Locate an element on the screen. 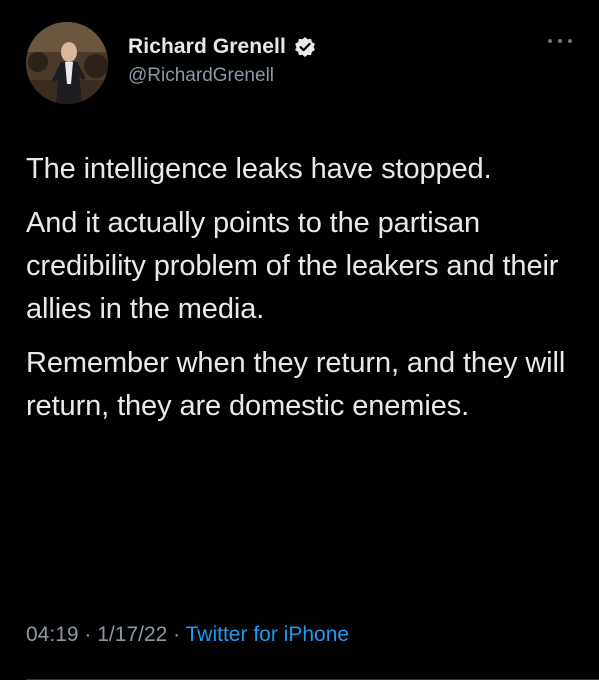 This screenshot has width=599, height=680. display-name-row: Richard Grenell is located at coordinates (222, 47).